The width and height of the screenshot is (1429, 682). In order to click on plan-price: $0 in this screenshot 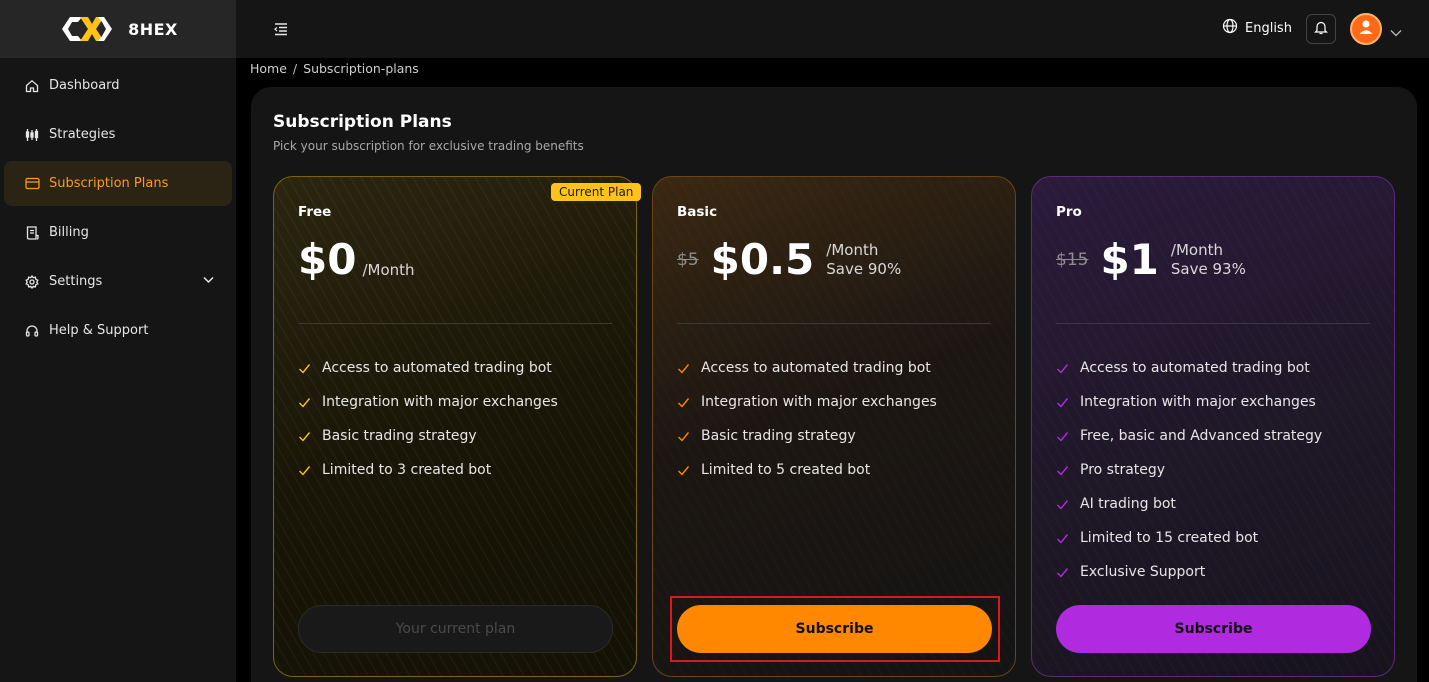, I will do `click(327, 259)`.